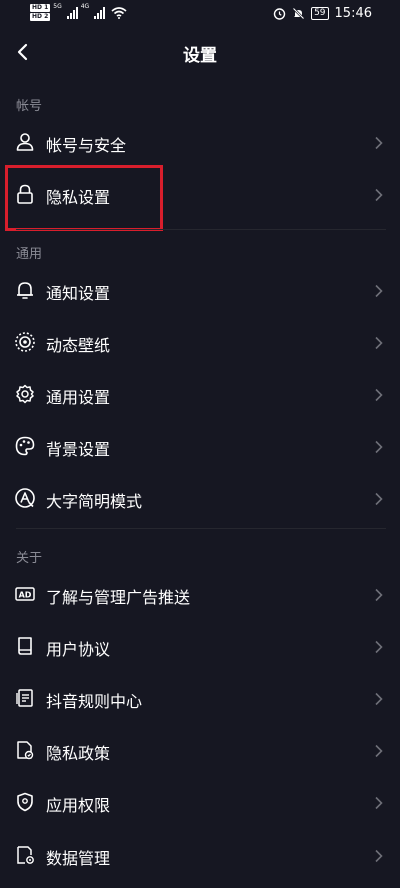 The width and height of the screenshot is (400, 888). What do you see at coordinates (25, 194) in the screenshot?
I see `lock-icon` at bounding box center [25, 194].